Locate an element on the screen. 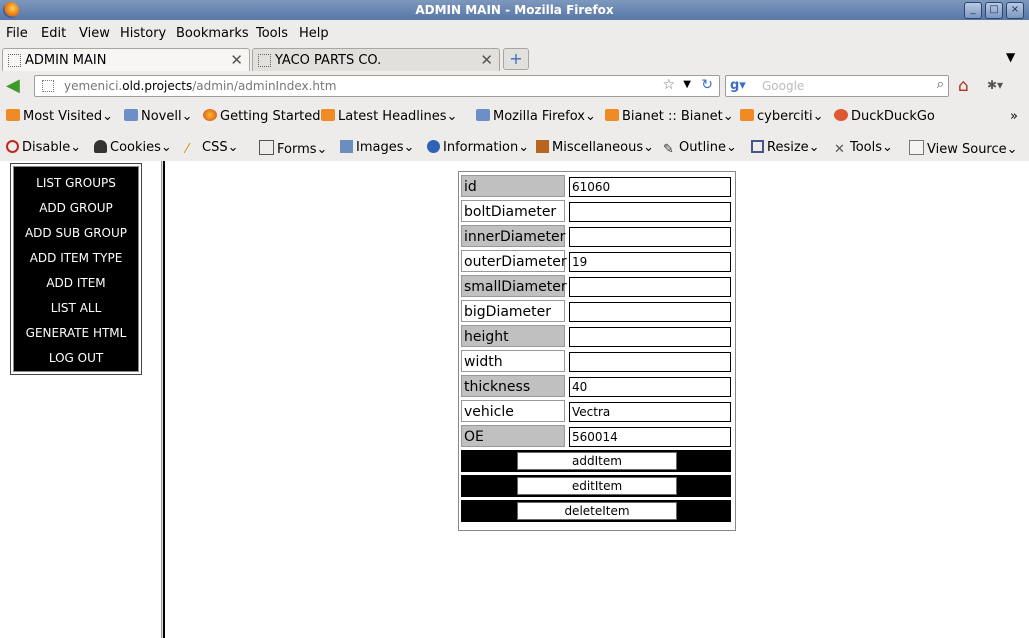 The height and width of the screenshot is (638, 1029). new-tab-button: + is located at coordinates (516, 59).